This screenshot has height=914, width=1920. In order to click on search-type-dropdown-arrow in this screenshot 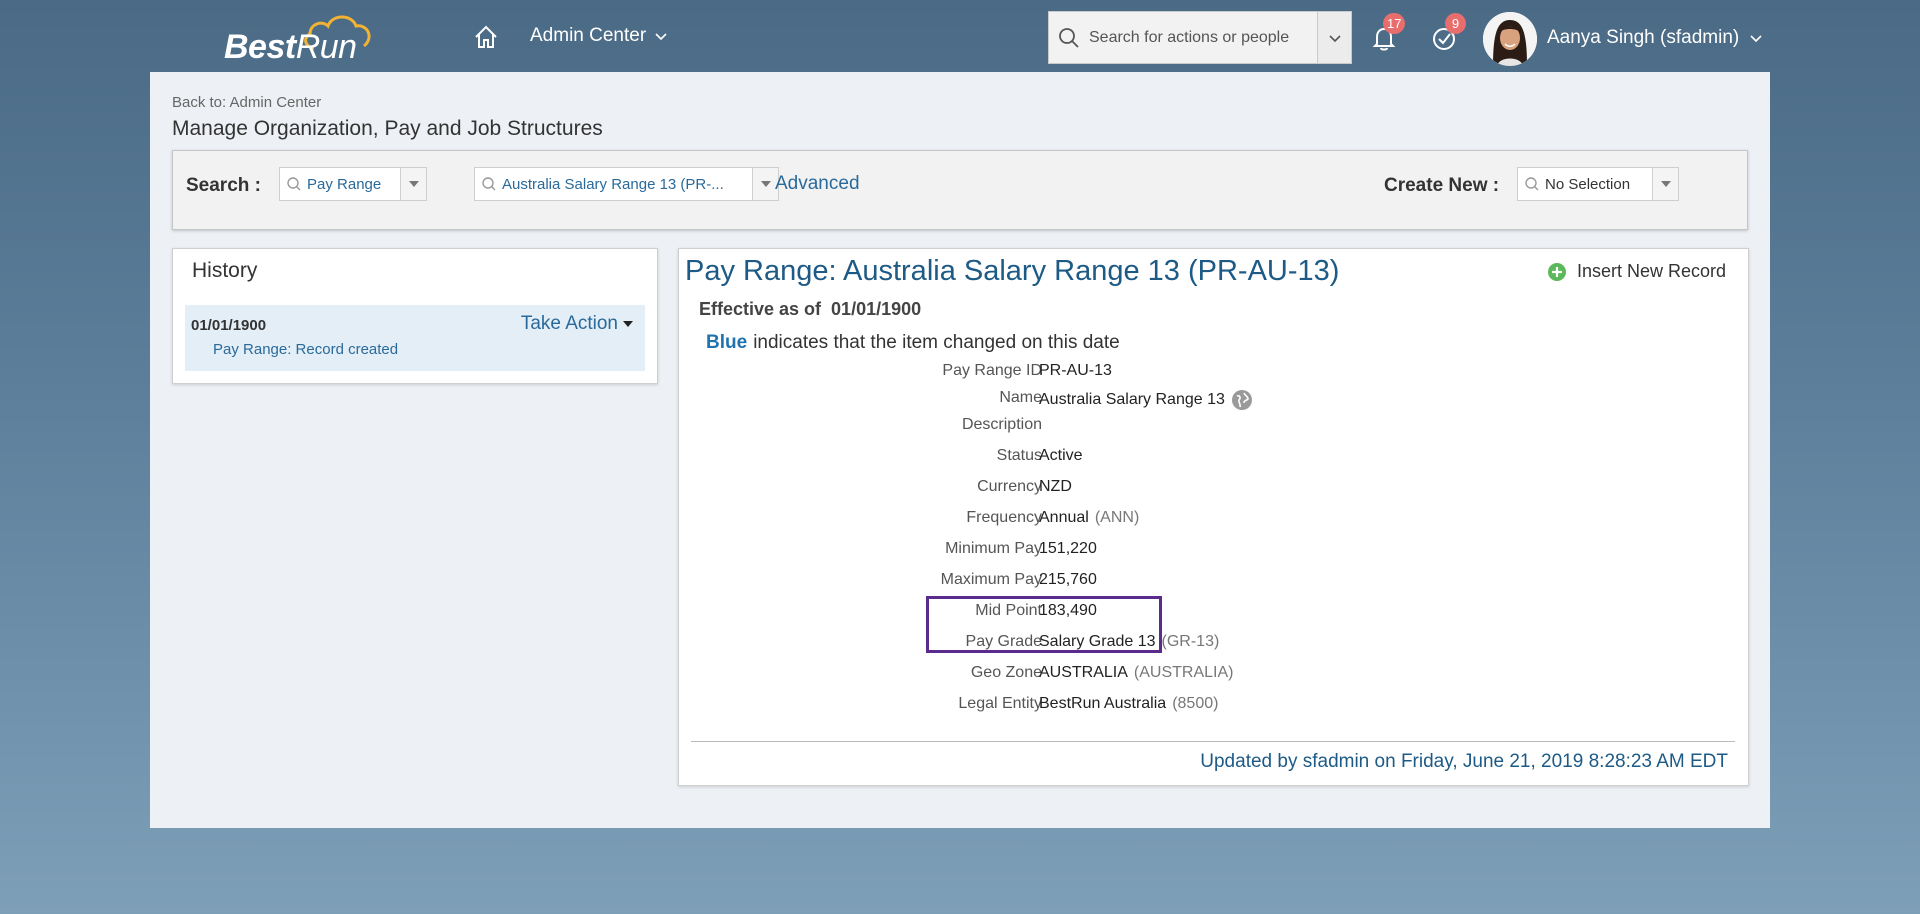, I will do `click(413, 184)`.